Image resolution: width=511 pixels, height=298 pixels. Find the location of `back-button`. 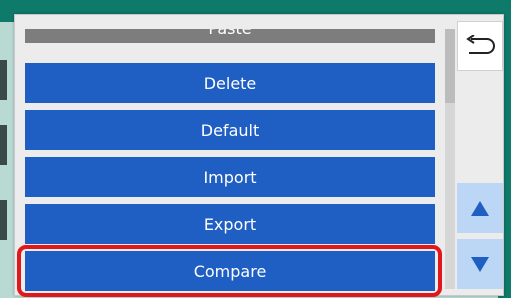

back-button is located at coordinates (480, 46).